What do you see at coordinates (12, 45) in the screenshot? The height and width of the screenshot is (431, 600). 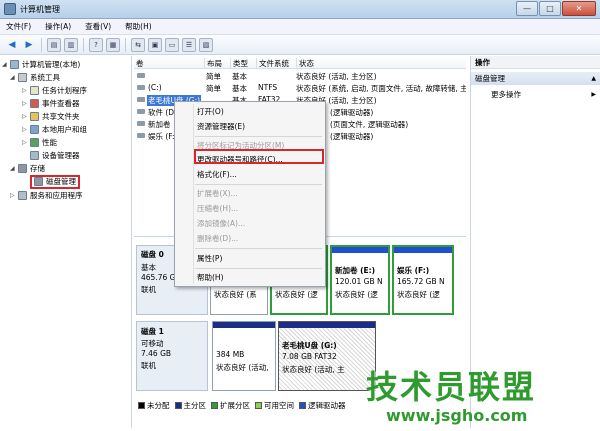 I see `back-arrow-icon: ◀` at bounding box center [12, 45].